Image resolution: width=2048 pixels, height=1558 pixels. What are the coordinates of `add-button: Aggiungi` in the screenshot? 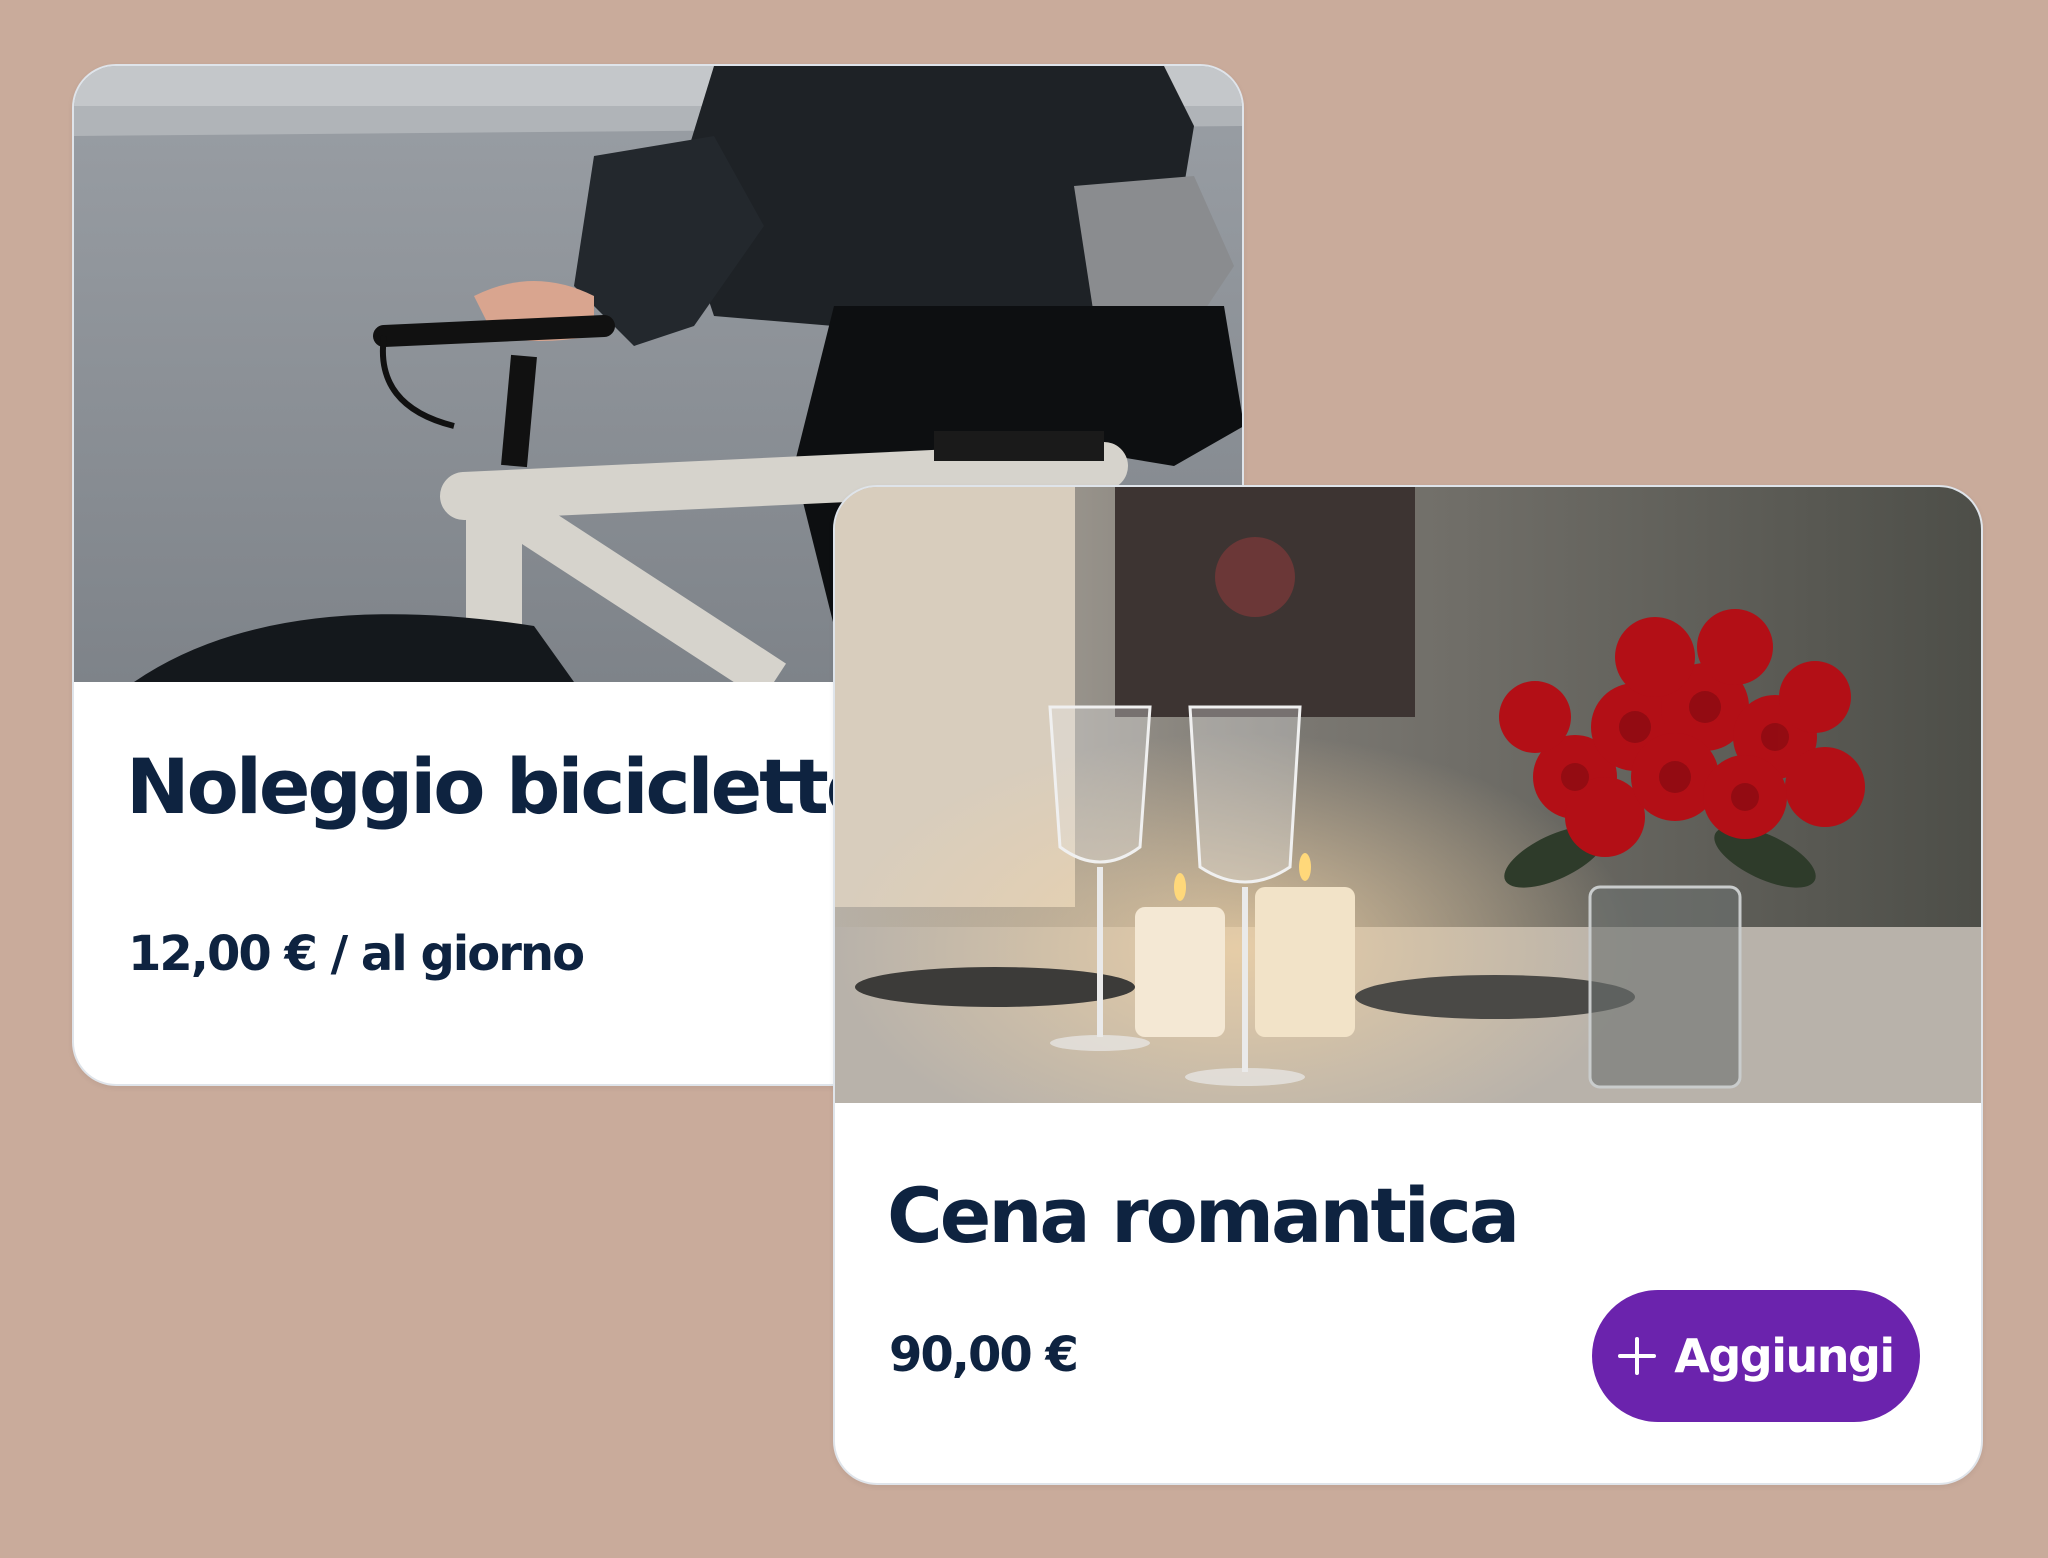 It's located at (1756, 1356).